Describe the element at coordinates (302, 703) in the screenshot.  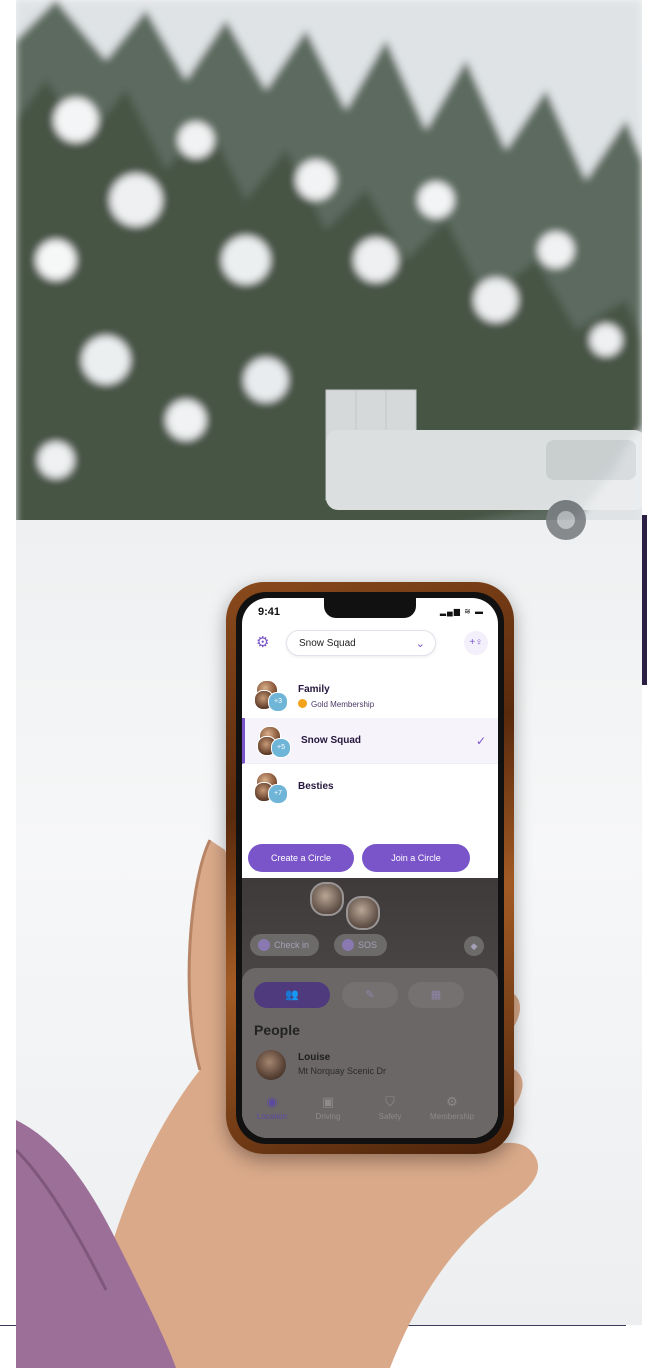
I see `gold-badge-icon` at that location.